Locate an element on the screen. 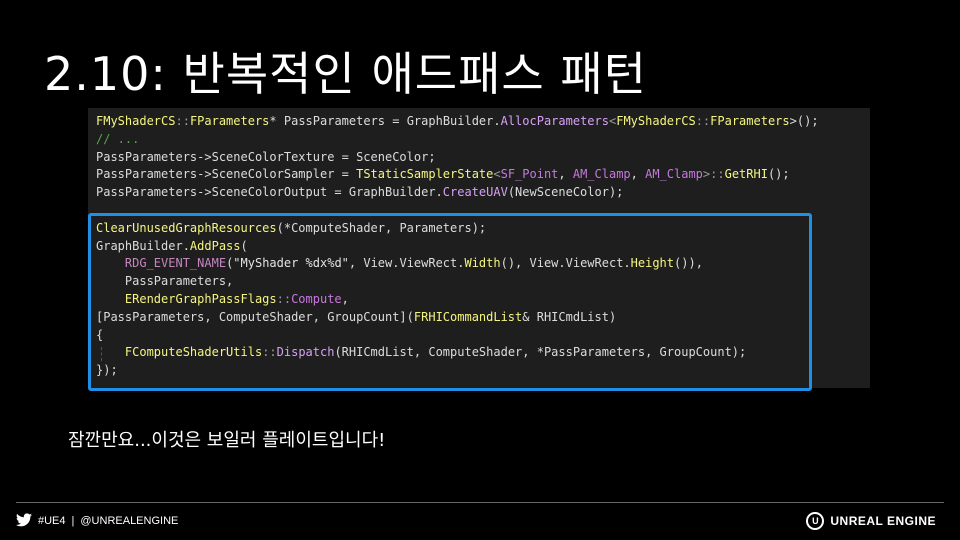  footer-social: #UE4 | @UNREALENGINE is located at coordinates (97, 521).